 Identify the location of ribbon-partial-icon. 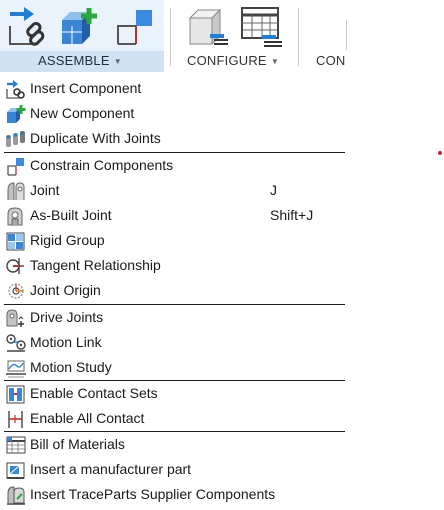
(346, 35).